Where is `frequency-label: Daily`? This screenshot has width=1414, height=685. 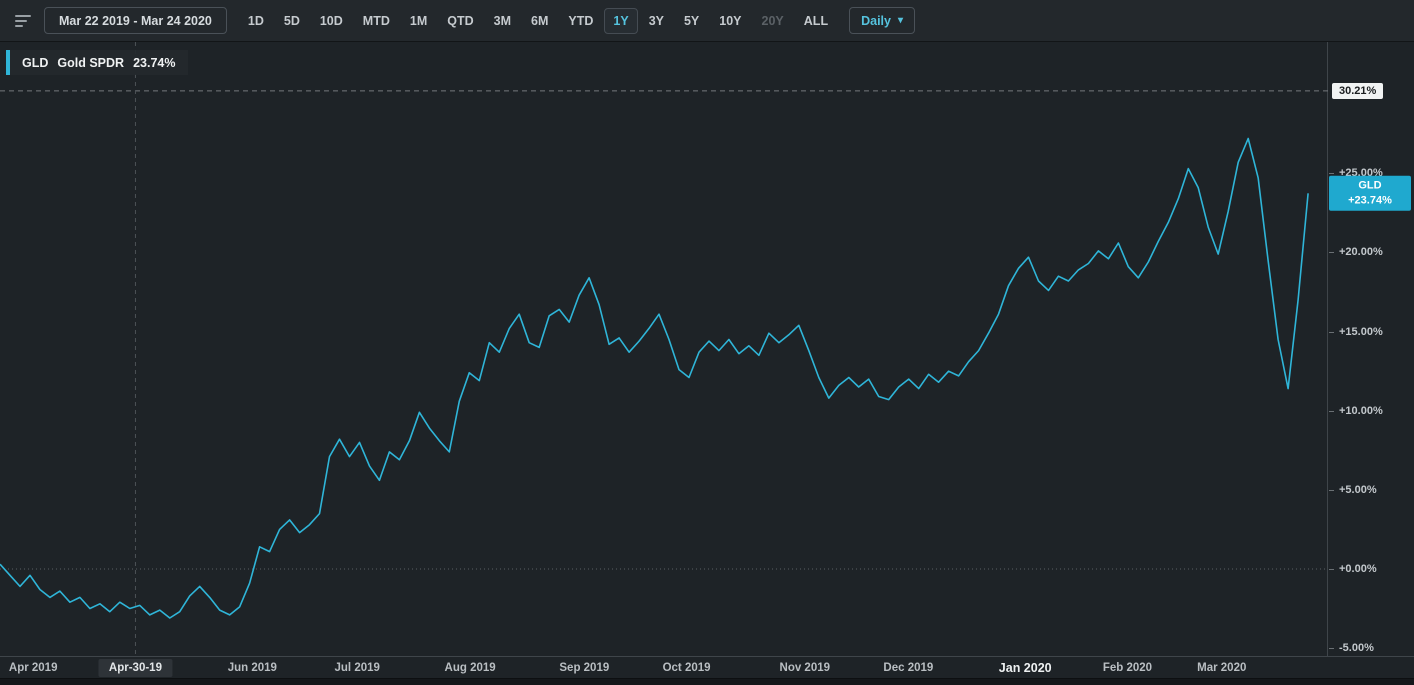 frequency-label: Daily is located at coordinates (876, 20).